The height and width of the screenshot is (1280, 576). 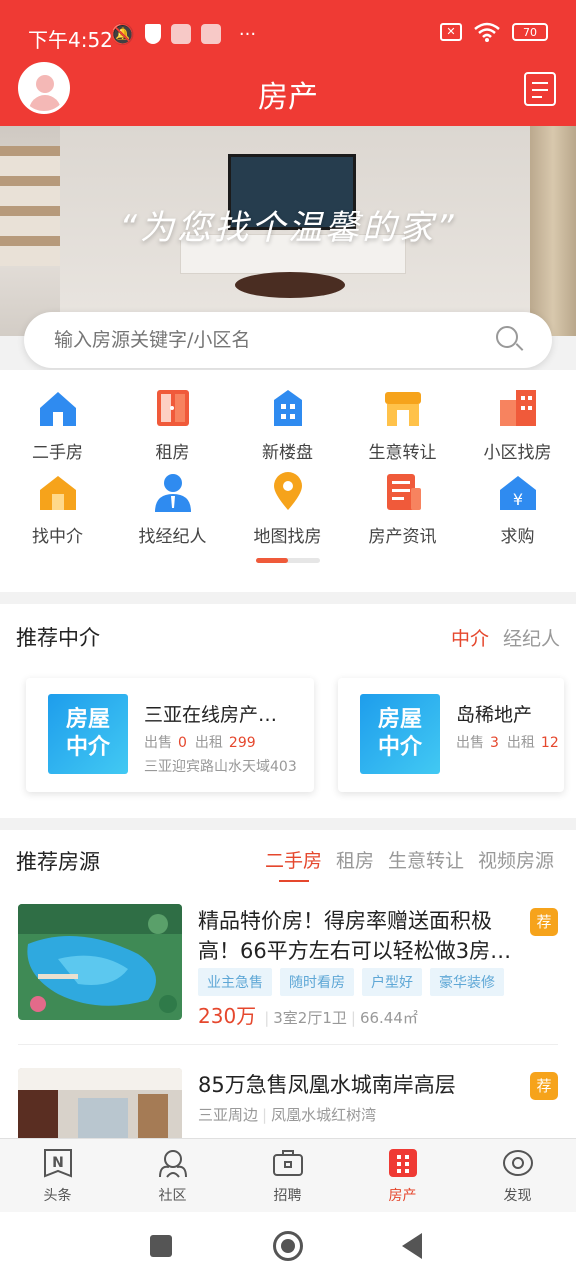 I want to click on home-button, so click(x=288, y=1246).